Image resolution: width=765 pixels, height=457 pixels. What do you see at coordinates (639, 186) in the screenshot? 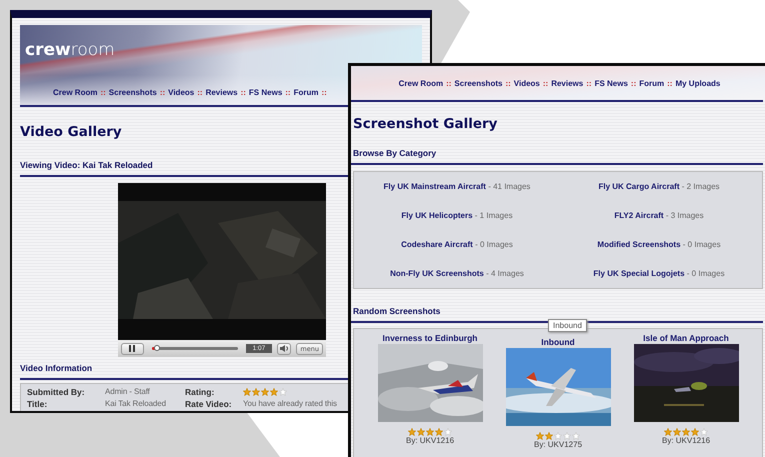
I see `category-link: Fly UK Cargo Aircraft` at bounding box center [639, 186].